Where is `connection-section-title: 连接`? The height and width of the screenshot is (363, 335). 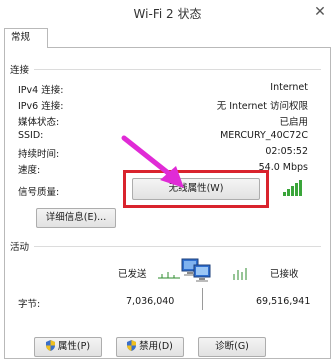 connection-section-title: 连接 is located at coordinates (20, 70).